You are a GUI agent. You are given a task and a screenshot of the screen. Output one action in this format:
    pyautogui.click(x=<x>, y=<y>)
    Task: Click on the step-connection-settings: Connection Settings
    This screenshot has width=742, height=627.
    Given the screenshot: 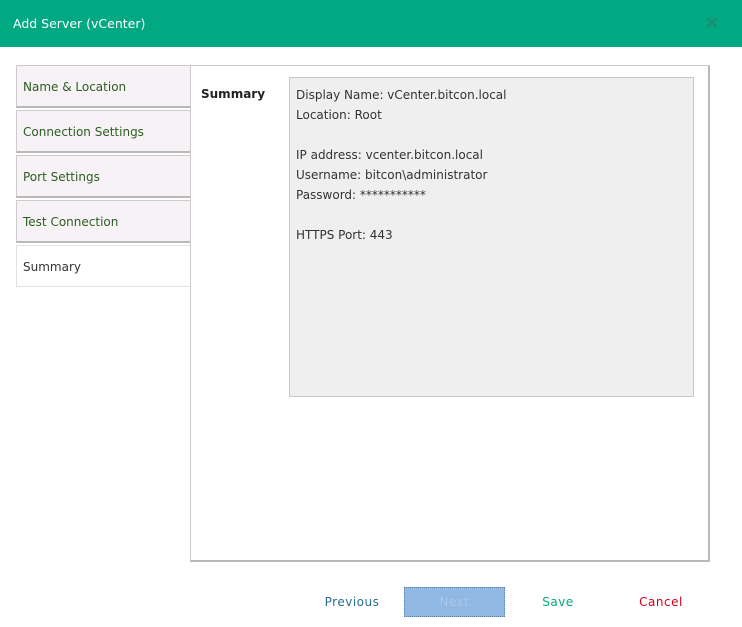 What is the action you would take?
    pyautogui.click(x=103, y=131)
    